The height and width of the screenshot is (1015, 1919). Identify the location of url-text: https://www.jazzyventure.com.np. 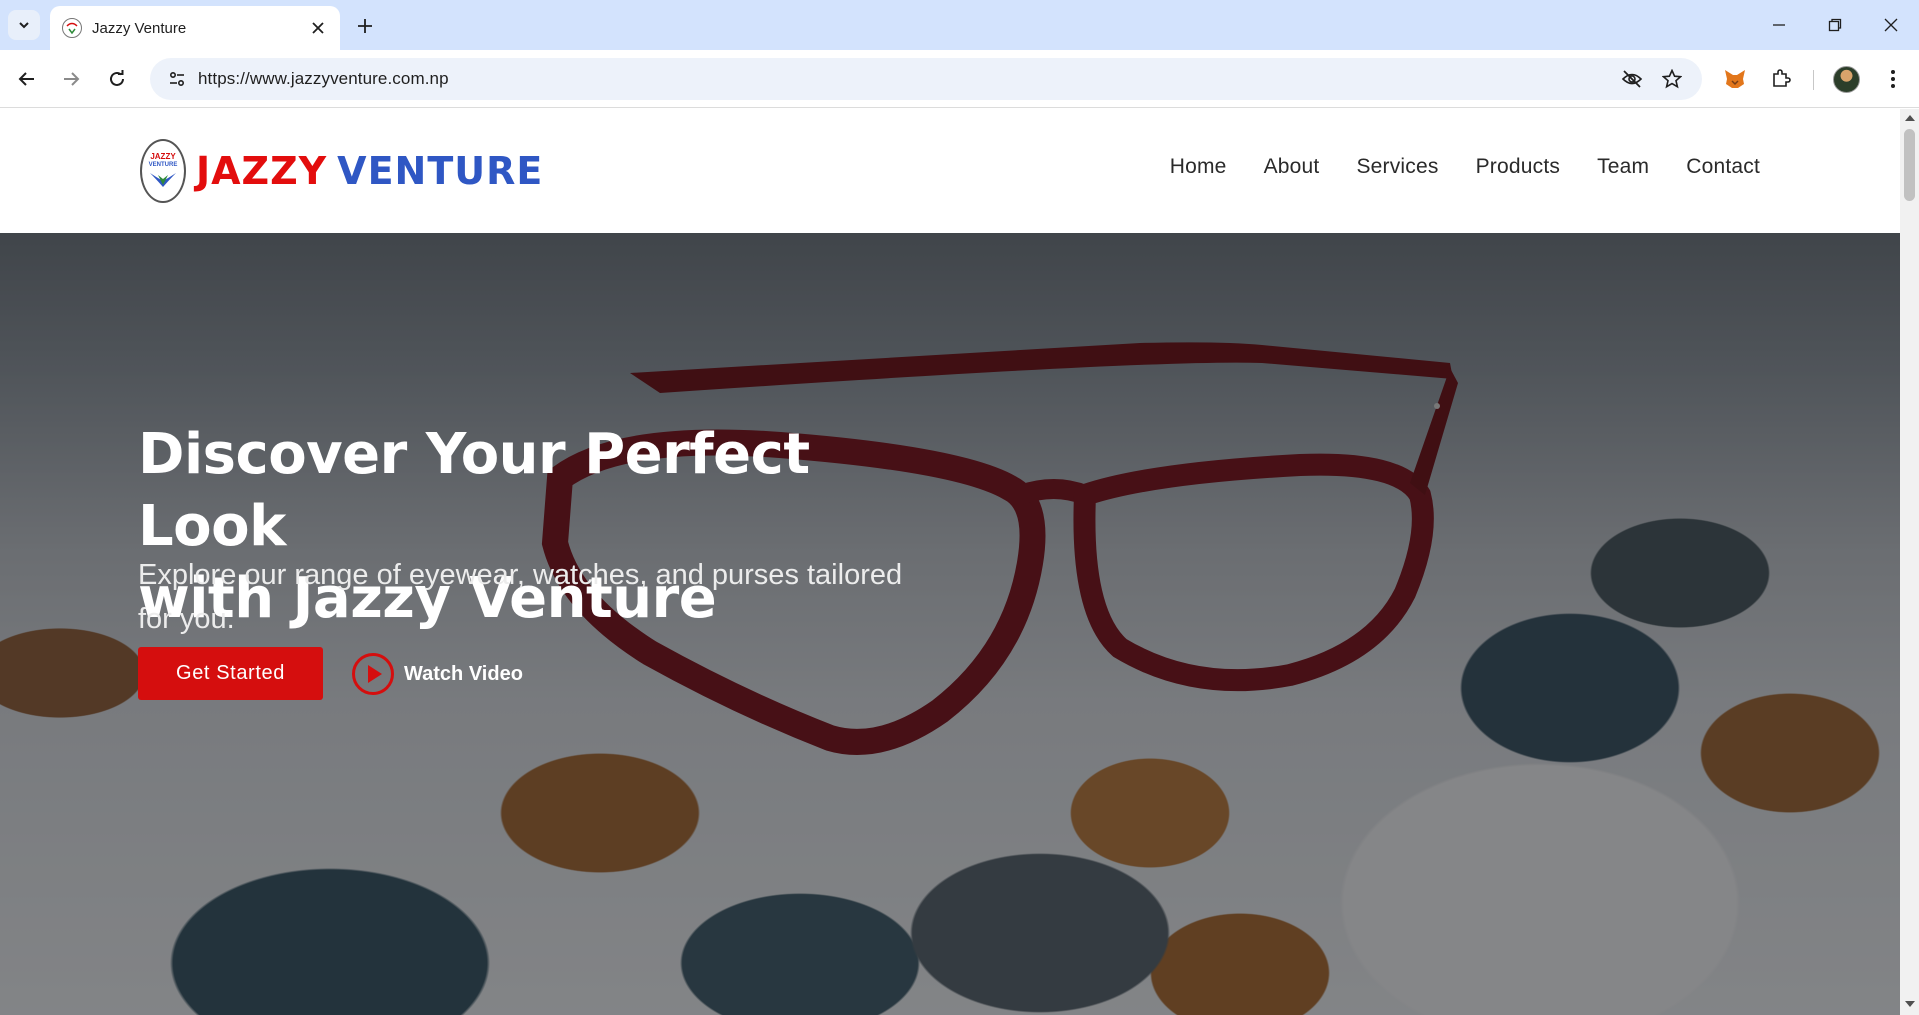
(903, 79).